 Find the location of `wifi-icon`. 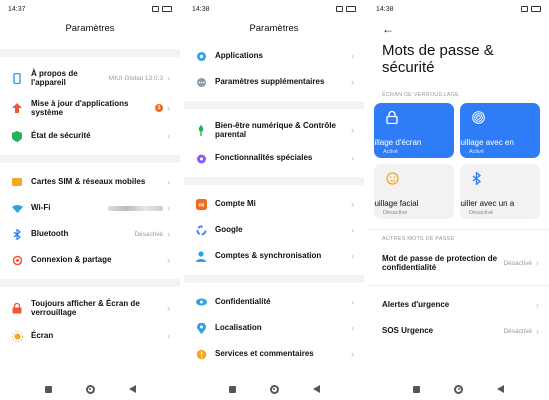

wifi-icon is located at coordinates (17, 208).